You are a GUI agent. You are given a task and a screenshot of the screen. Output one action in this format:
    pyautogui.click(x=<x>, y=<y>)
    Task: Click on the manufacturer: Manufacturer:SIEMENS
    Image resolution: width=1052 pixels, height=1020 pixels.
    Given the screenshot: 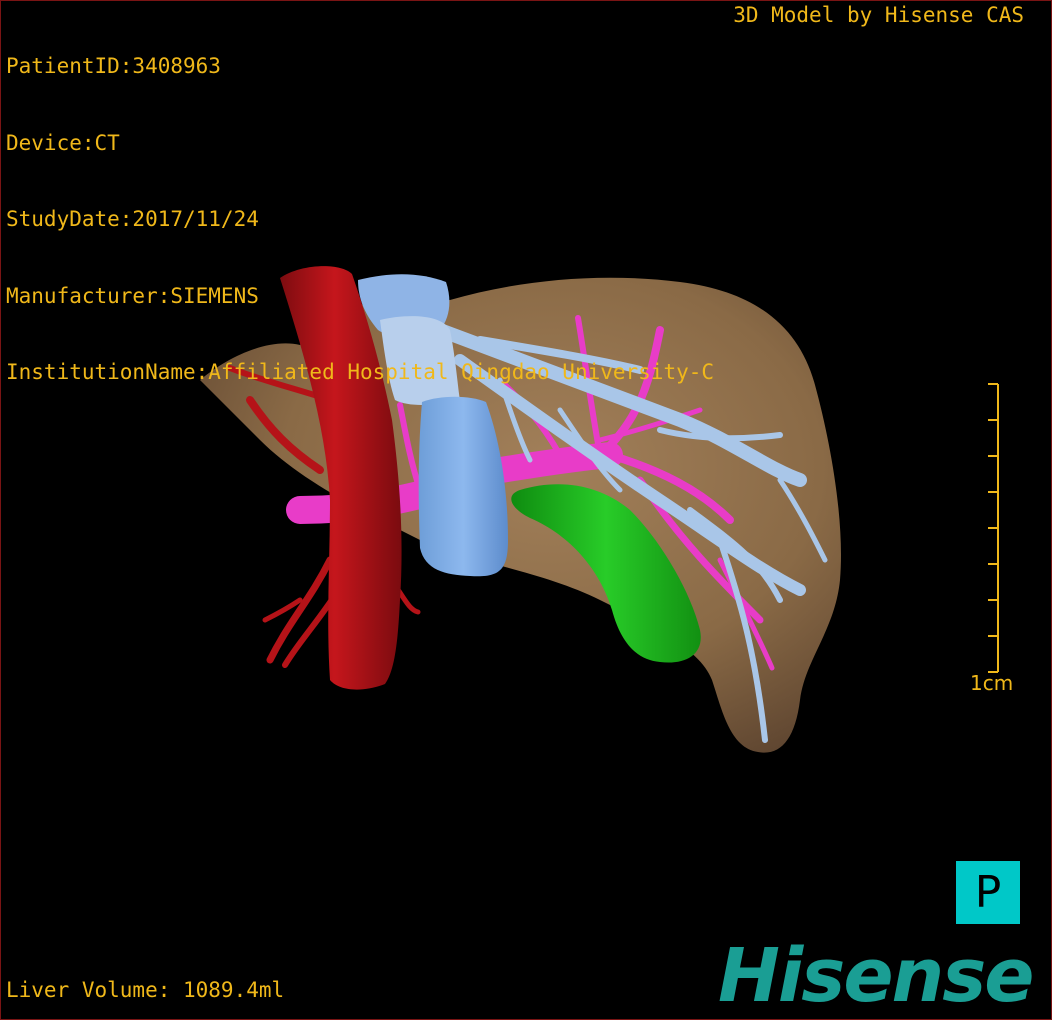 What is the action you would take?
    pyautogui.click(x=132, y=295)
    